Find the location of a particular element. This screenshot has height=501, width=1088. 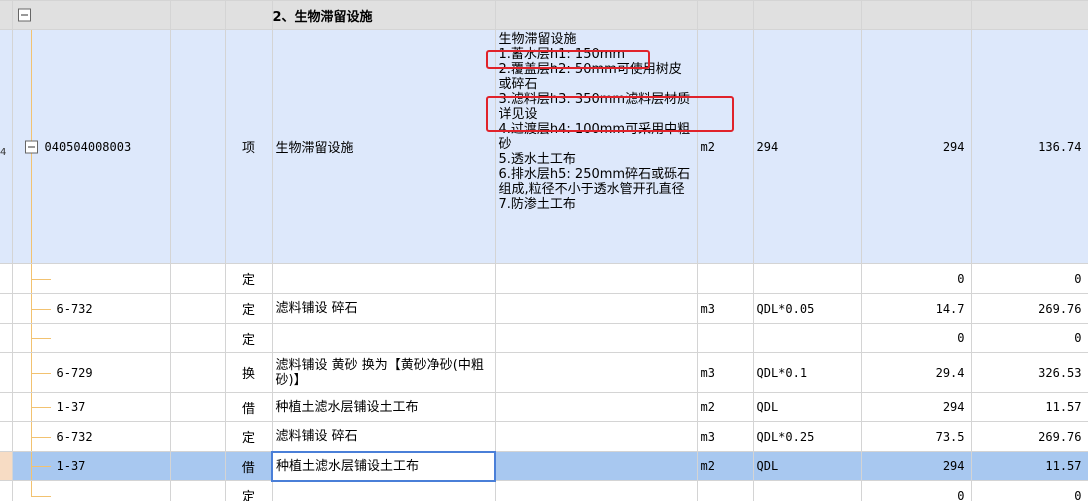

sub-item-row: 6-732 定滤料铺设 碎石 m3 QDL*0.25 73.5 269.76 is located at coordinates (544, 436).